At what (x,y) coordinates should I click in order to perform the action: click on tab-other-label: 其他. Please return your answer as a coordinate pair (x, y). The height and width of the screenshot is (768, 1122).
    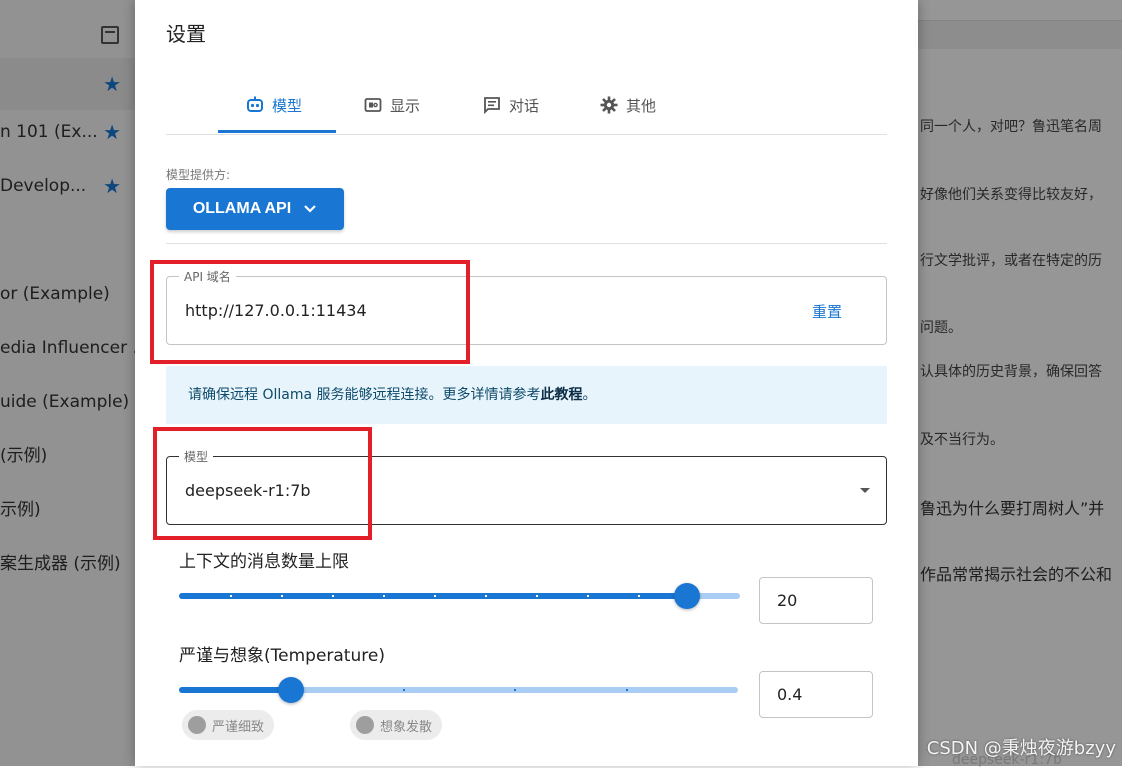
    Looking at the image, I should click on (641, 105).